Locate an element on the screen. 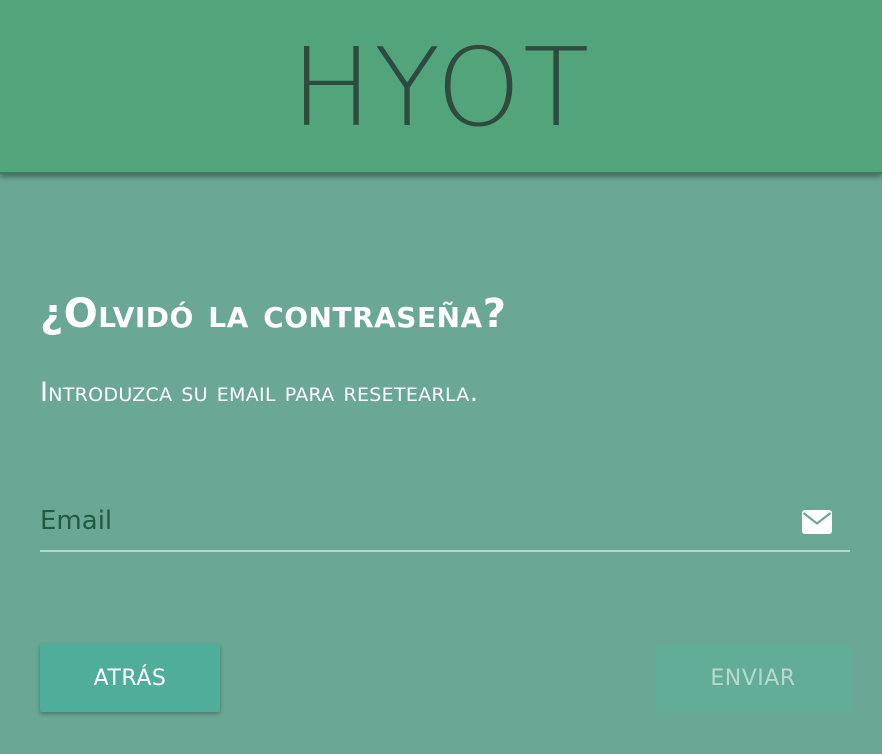 The width and height of the screenshot is (882, 754). back-button: Atrás is located at coordinates (130, 678).